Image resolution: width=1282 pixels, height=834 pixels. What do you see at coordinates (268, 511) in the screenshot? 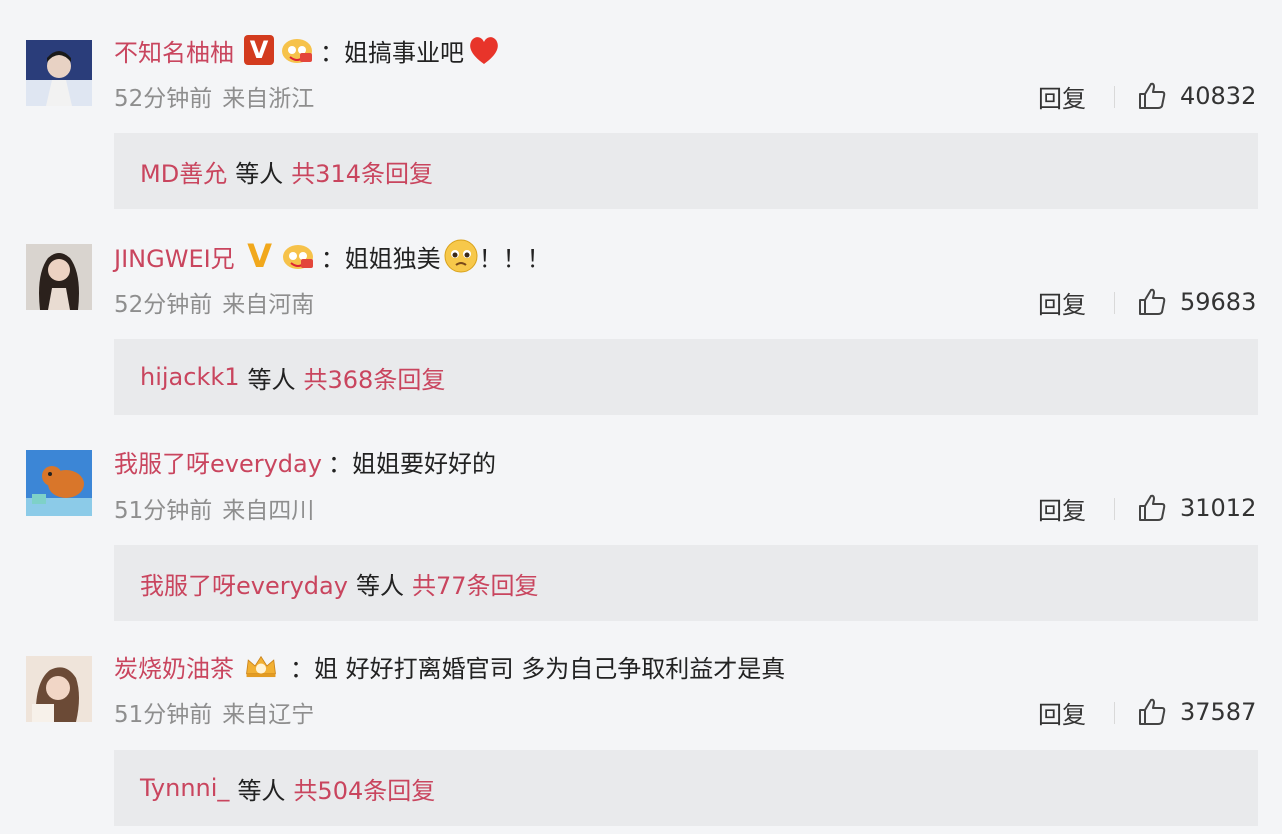
I see `comment-location: 来自四川` at bounding box center [268, 511].